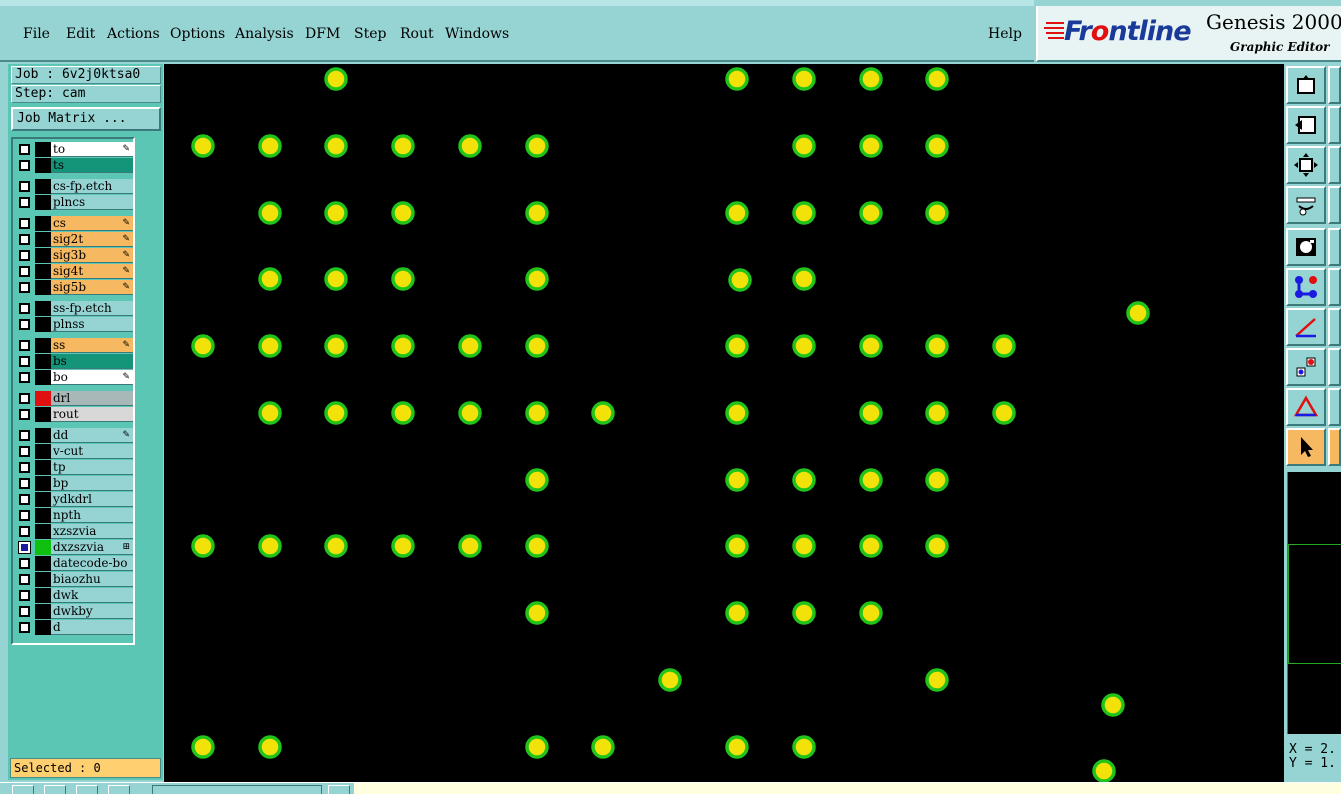 Image resolution: width=1341 pixels, height=794 pixels. I want to click on layer-name: dwkby, so click(92, 611).